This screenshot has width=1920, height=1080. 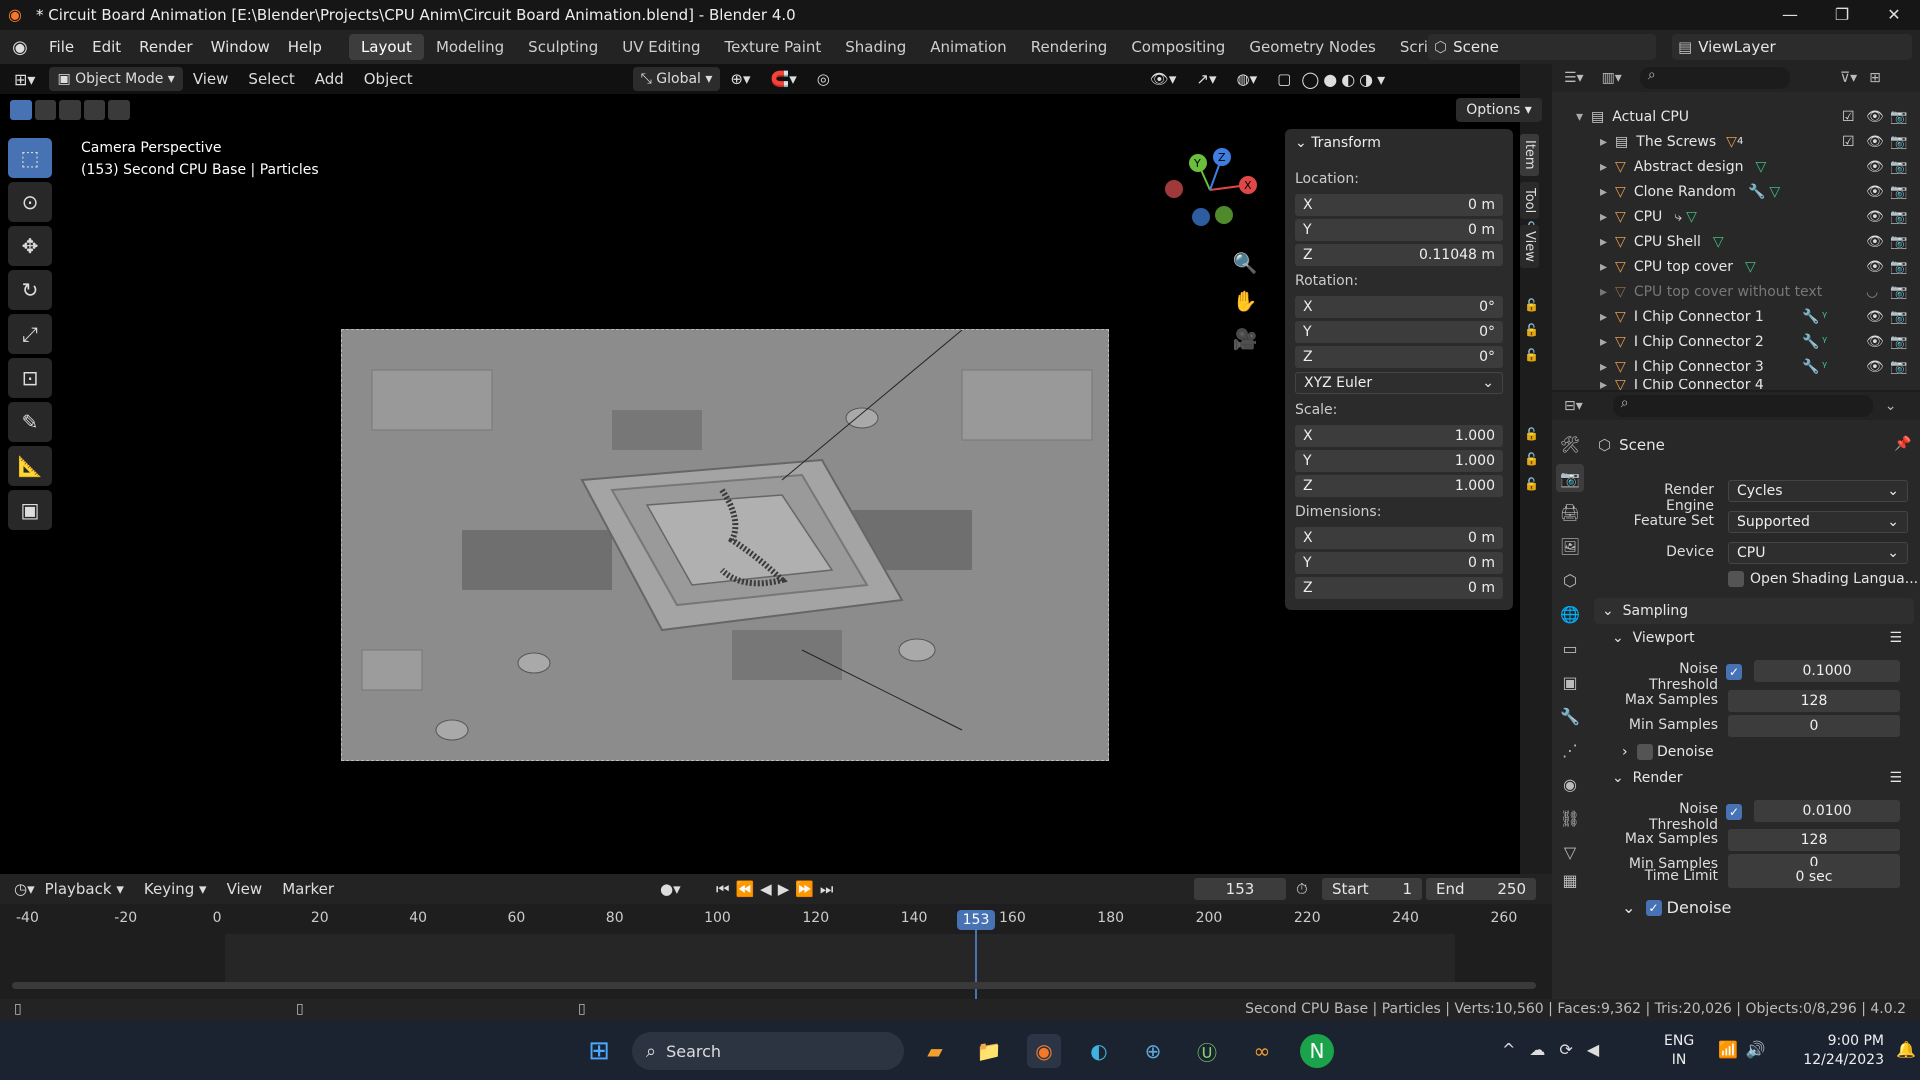 I want to click on scene-properties-icon: ⬡, so click(x=1570, y=580).